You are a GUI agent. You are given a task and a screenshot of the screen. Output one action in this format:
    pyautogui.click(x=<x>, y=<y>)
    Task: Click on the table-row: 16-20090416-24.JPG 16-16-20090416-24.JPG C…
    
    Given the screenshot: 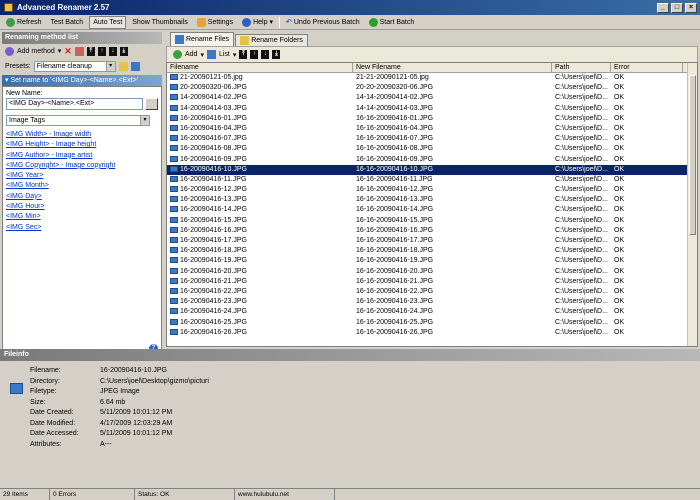 What is the action you would take?
    pyautogui.click(x=432, y=312)
    